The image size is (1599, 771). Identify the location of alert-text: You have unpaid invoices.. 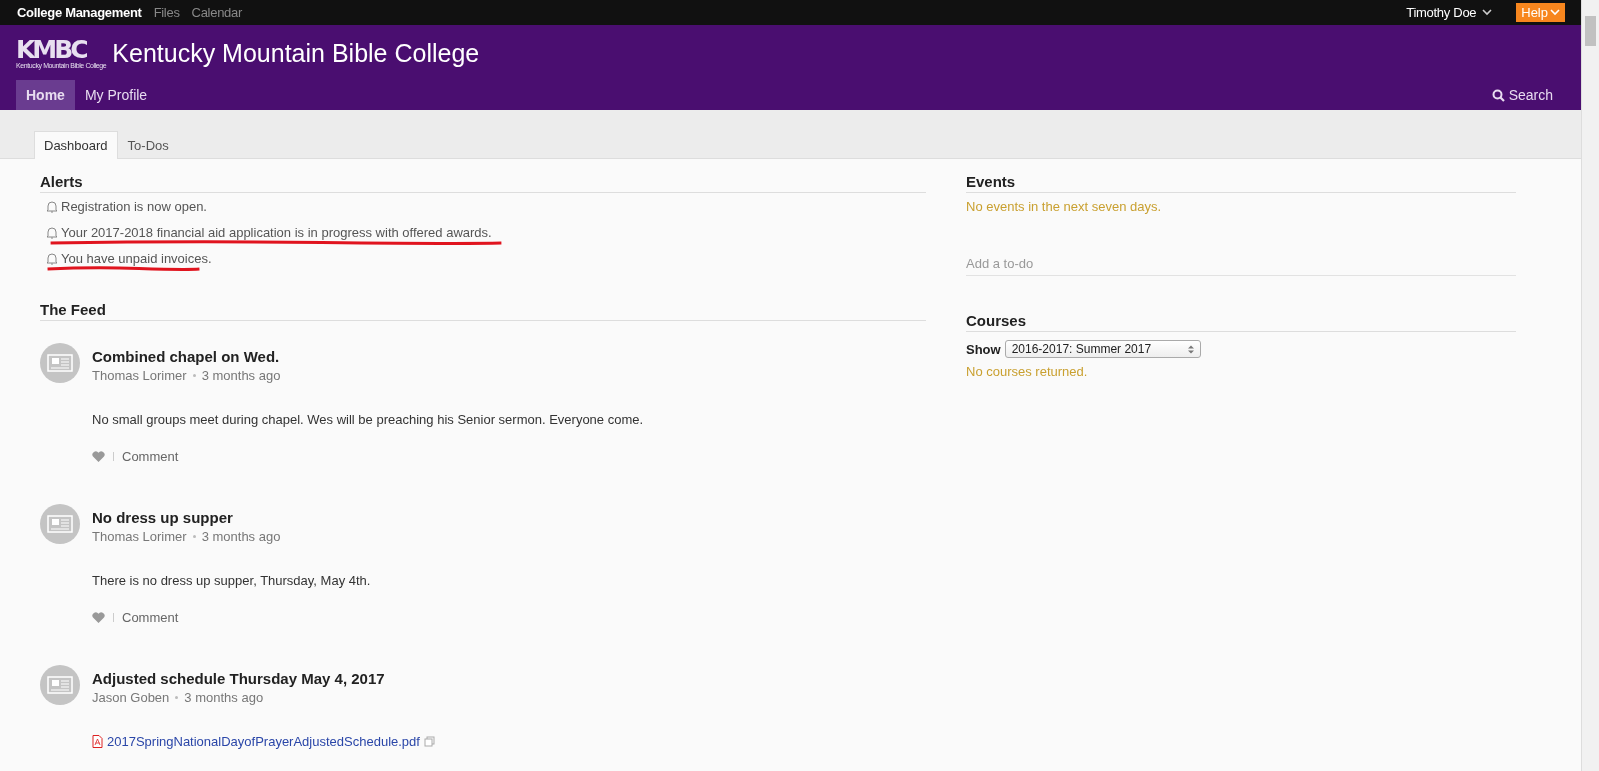
(136, 258).